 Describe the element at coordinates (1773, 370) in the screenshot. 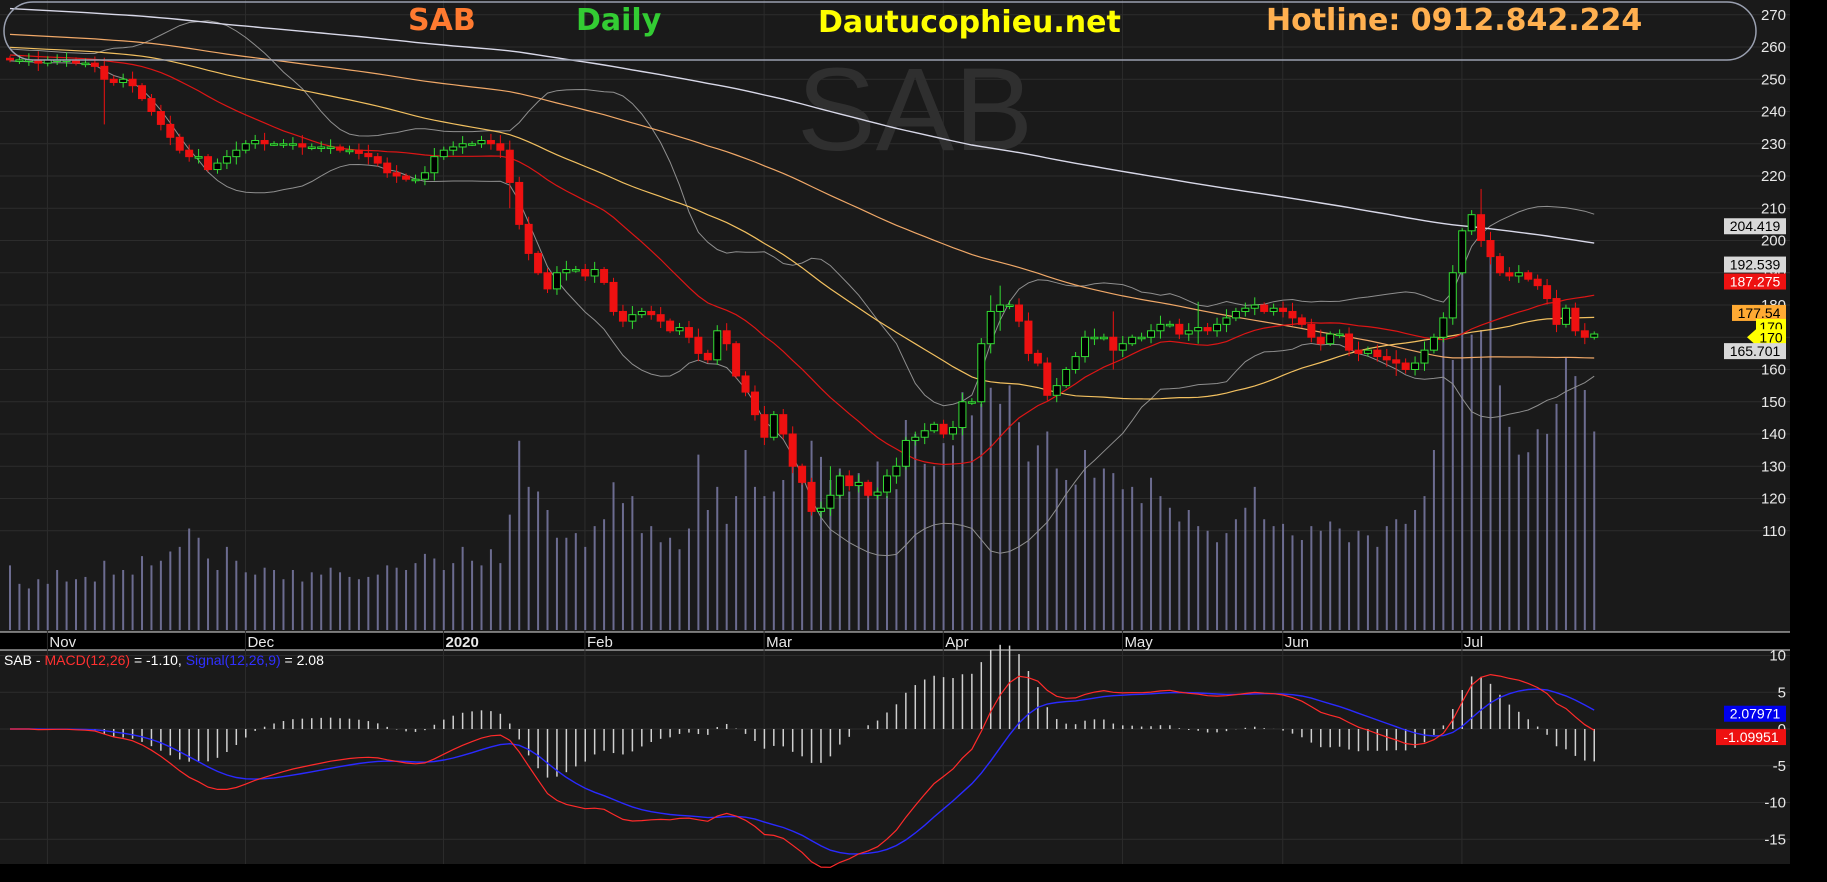

I see `price-tick-label: 160` at that location.